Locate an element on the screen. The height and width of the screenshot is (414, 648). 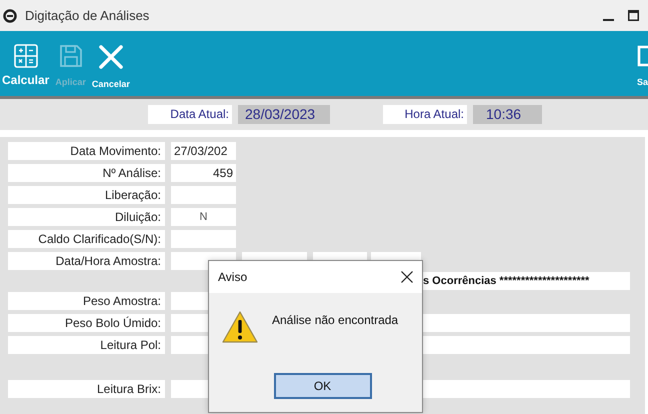
field-label: Nº Análise: is located at coordinates (86, 173).